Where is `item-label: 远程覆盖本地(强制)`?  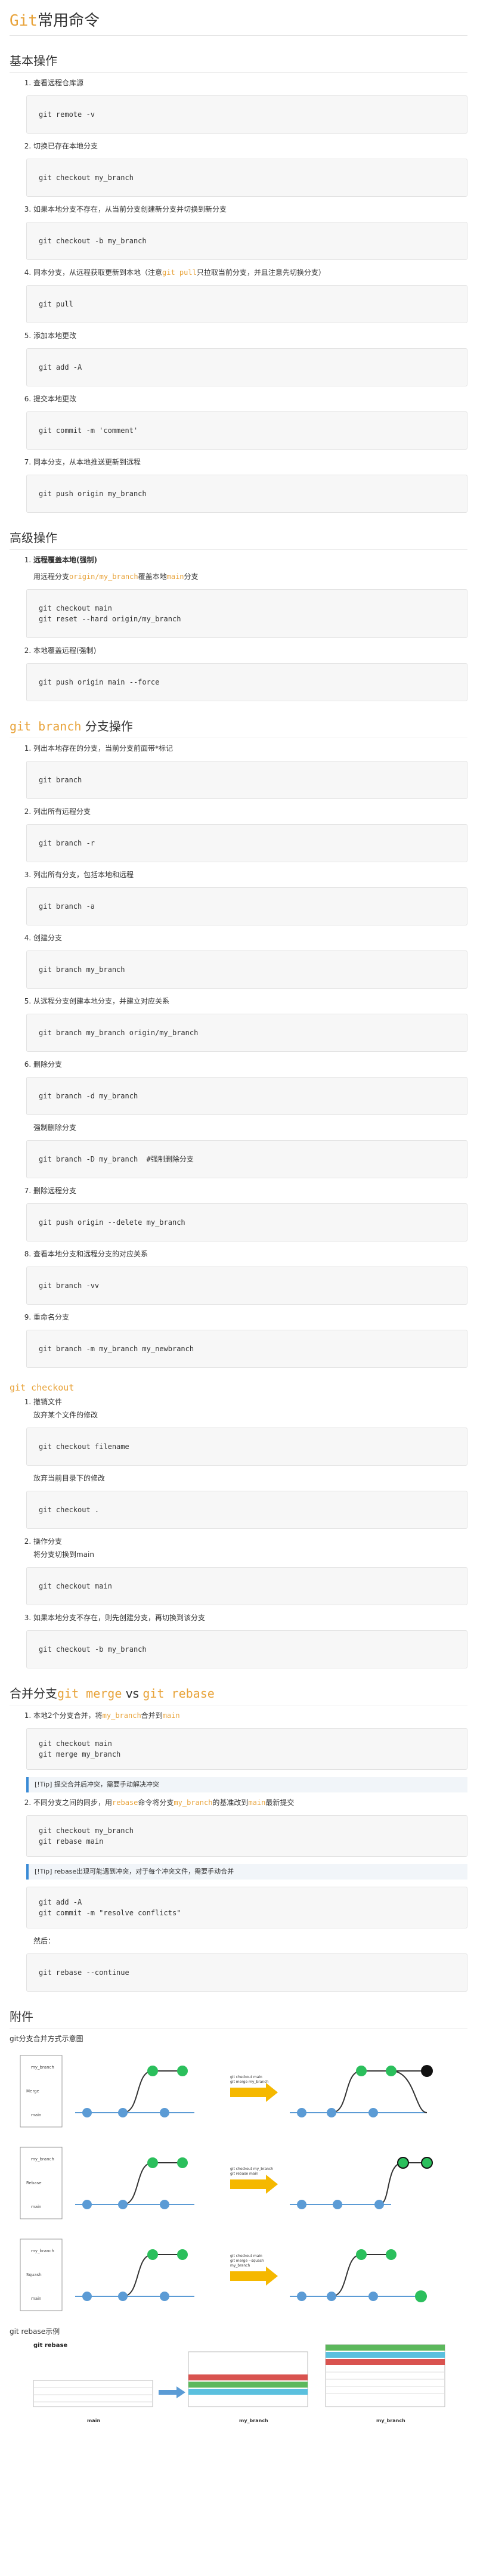
item-label: 远程覆盖本地(强制) is located at coordinates (65, 560).